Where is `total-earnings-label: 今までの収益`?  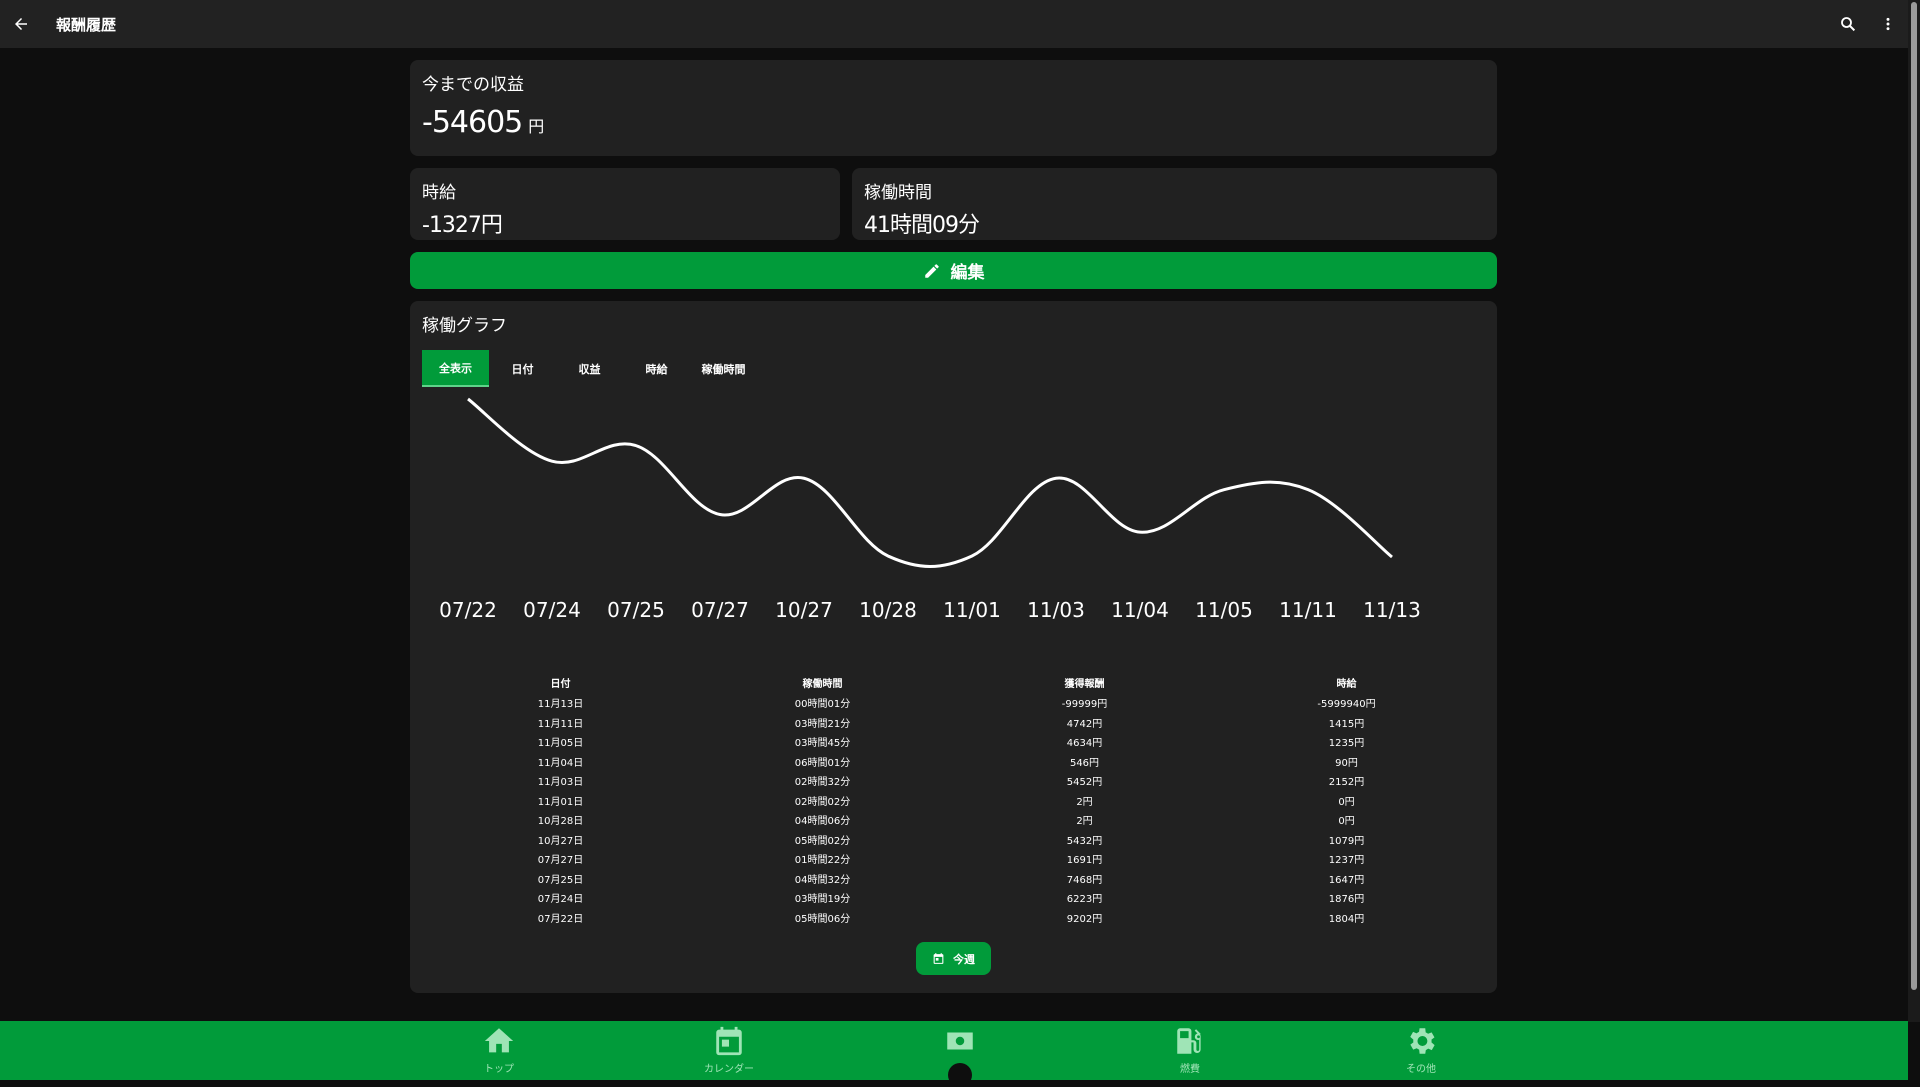 total-earnings-label: 今までの収益 is located at coordinates (953, 82).